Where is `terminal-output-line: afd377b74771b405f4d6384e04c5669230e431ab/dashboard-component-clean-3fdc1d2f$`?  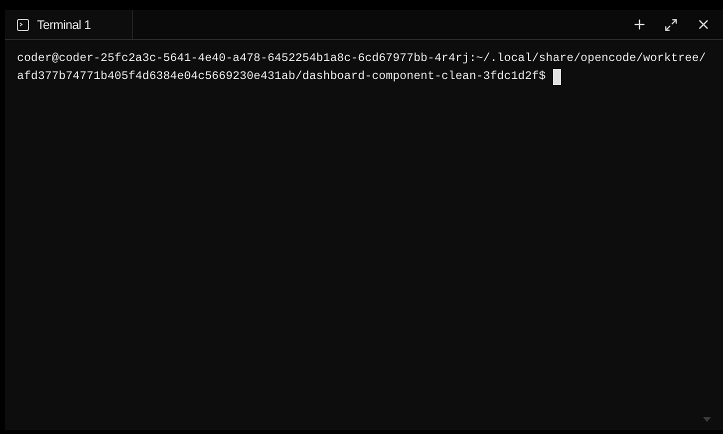 terminal-output-line: afd377b74771b405f4d6384e04c5669230e431ab/dashboard-component-clean-3fdc1d2f$ is located at coordinates (281, 77).